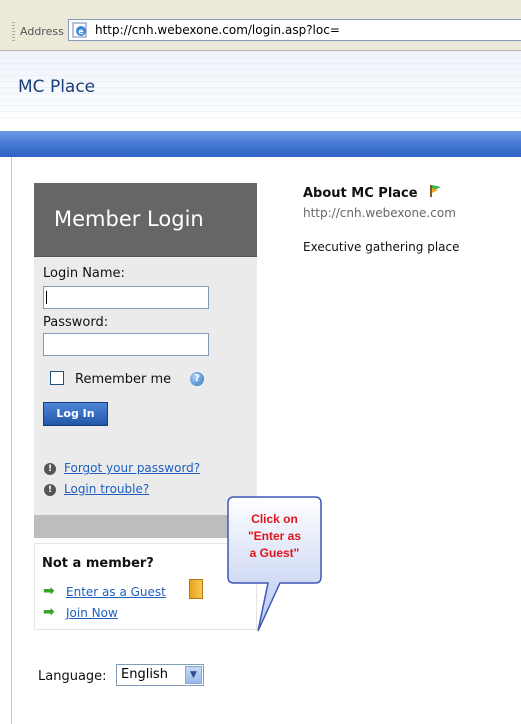 This screenshot has width=521, height=724. What do you see at coordinates (196, 589) in the screenshot?
I see `door-icon` at bounding box center [196, 589].